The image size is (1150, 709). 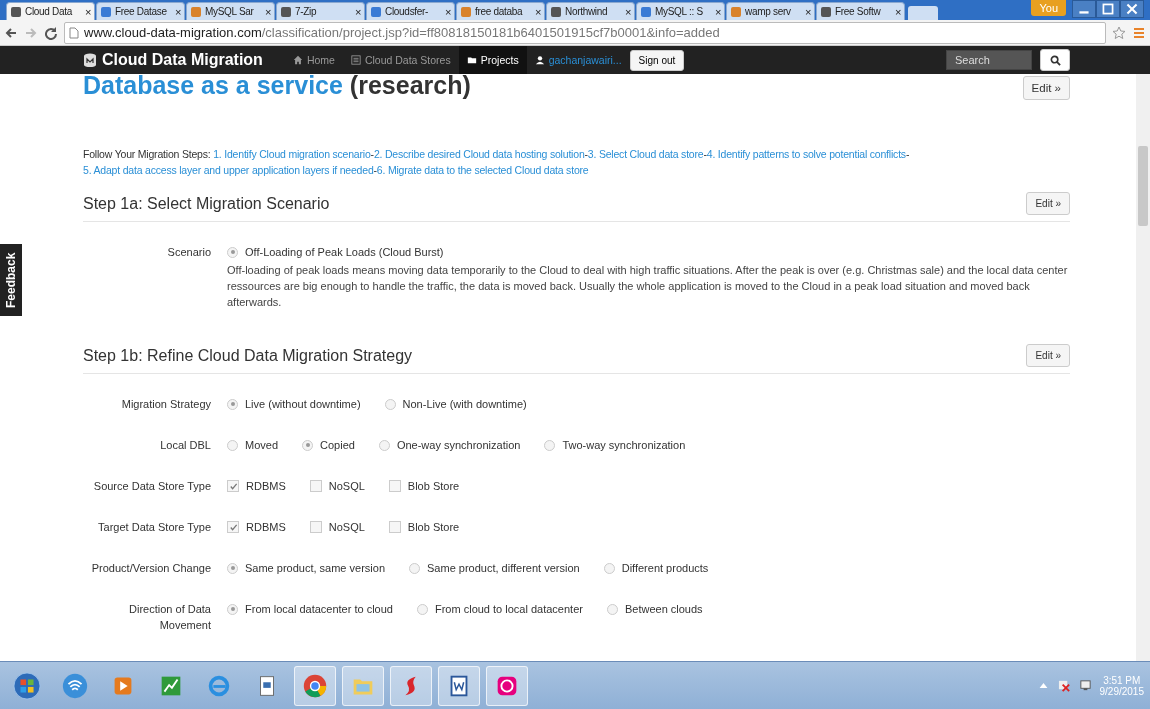 I want to click on brand-link: Cloud Data Migration, so click(x=173, y=60).